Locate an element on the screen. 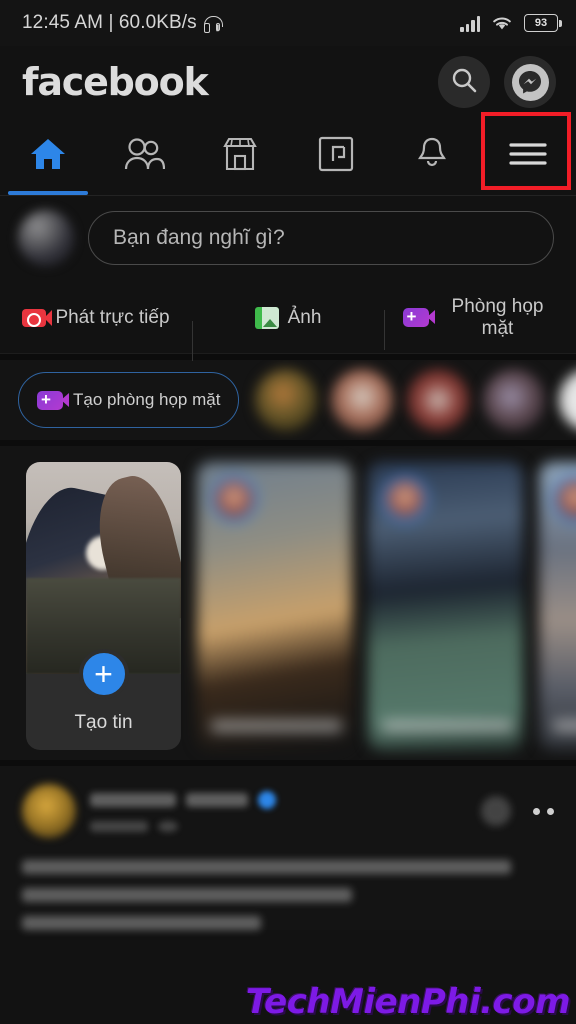 The image size is (576, 1024). search-icon is located at coordinates (464, 82).